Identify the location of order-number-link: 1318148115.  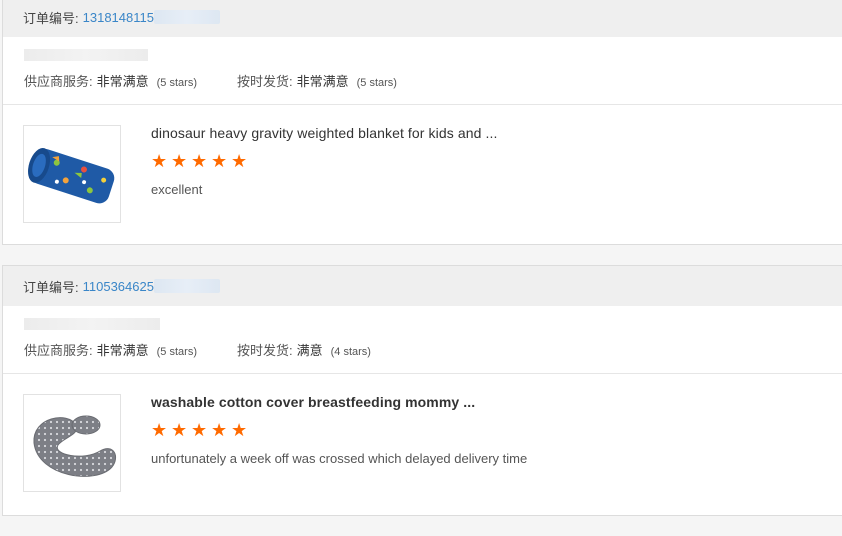
(118, 17).